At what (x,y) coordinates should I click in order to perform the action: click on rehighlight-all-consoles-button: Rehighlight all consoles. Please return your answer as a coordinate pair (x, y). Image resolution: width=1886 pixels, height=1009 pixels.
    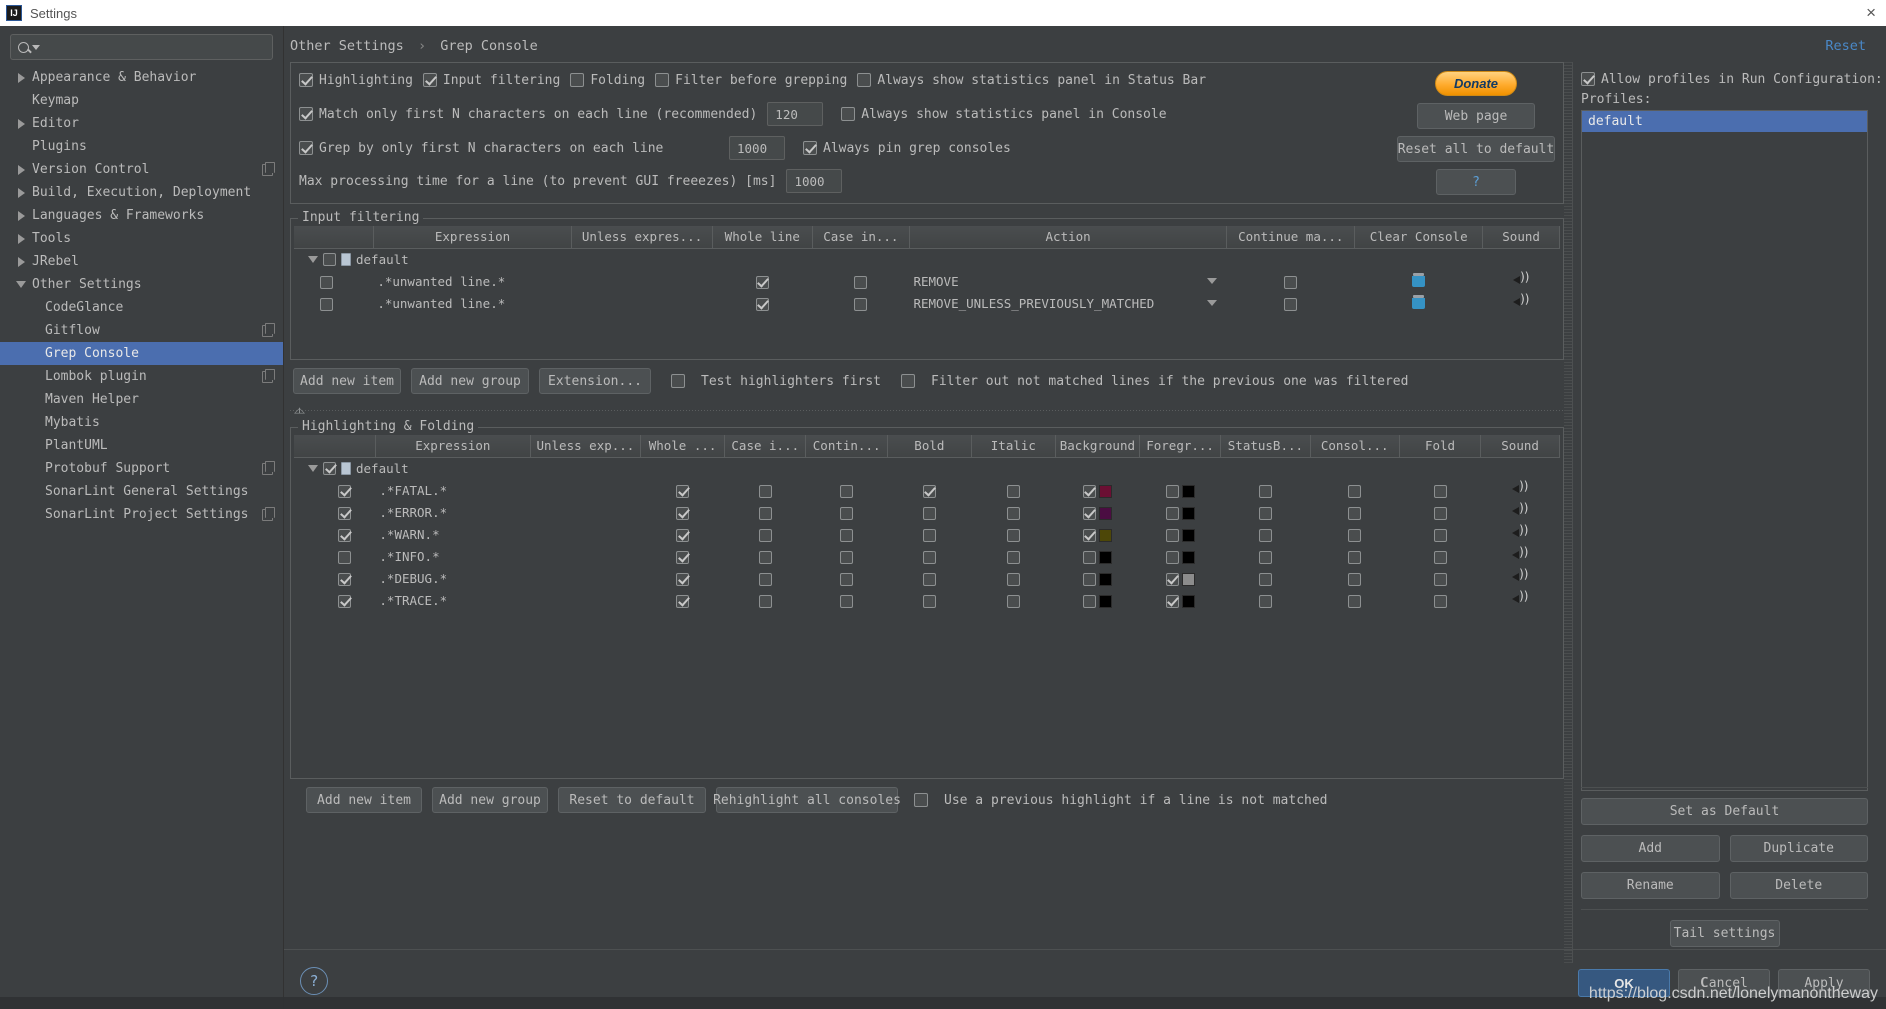
    Looking at the image, I should click on (807, 800).